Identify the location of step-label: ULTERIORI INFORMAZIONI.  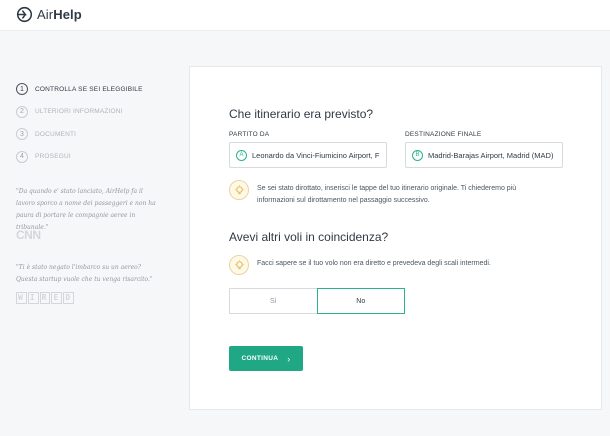
(79, 112).